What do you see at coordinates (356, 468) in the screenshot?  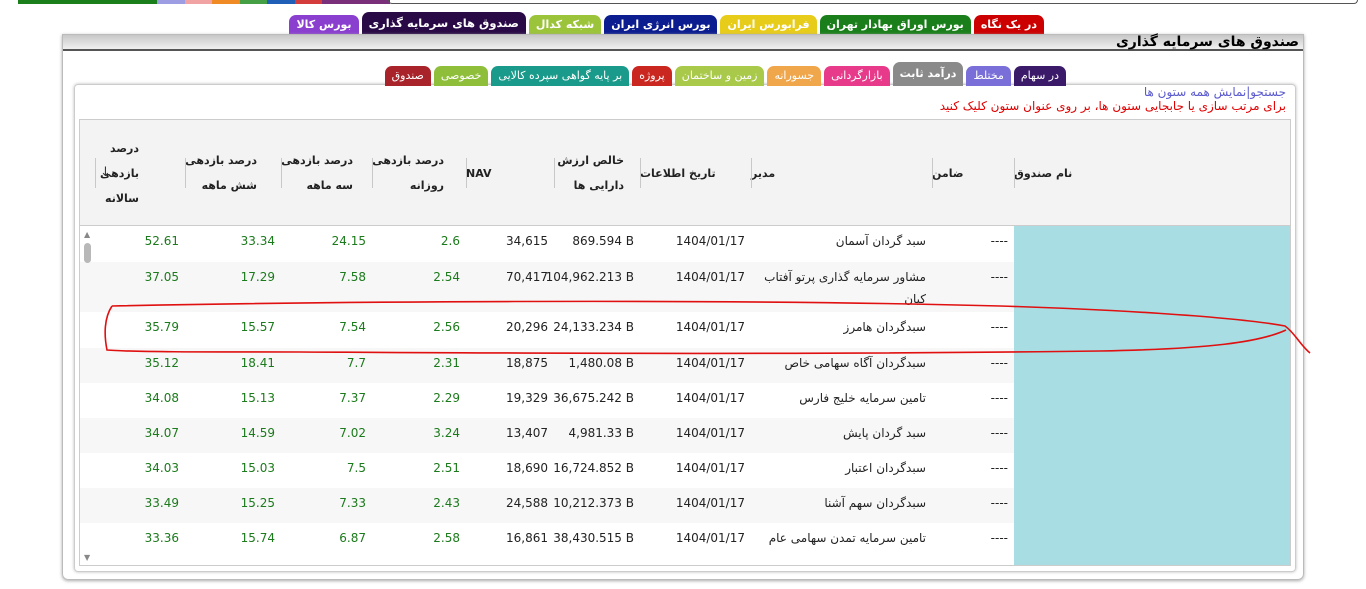 I see `cell-three-month: 7.5` at bounding box center [356, 468].